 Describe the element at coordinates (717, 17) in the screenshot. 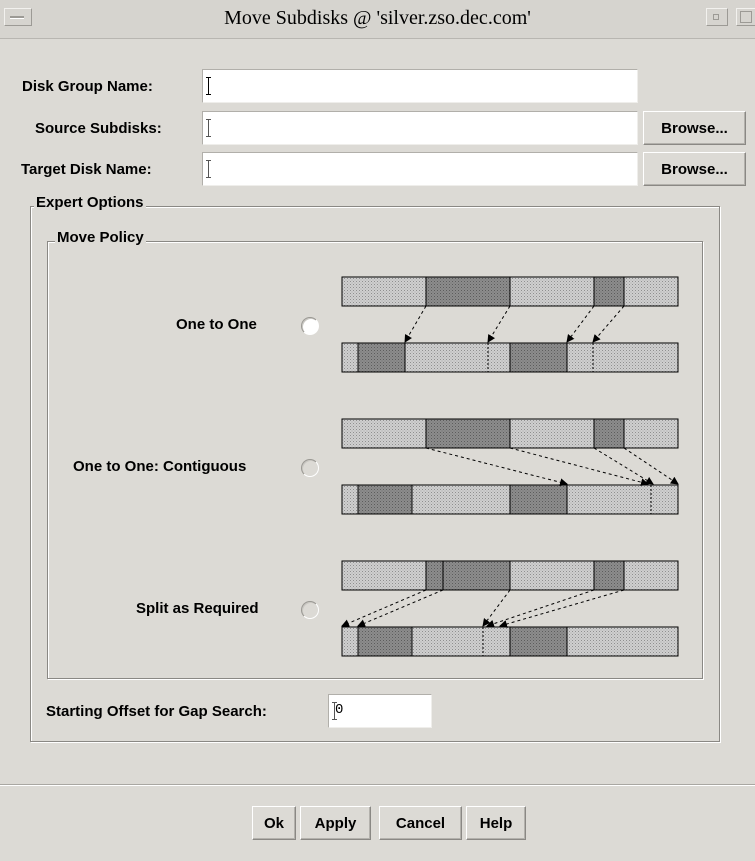

I see `minimize-icon` at that location.